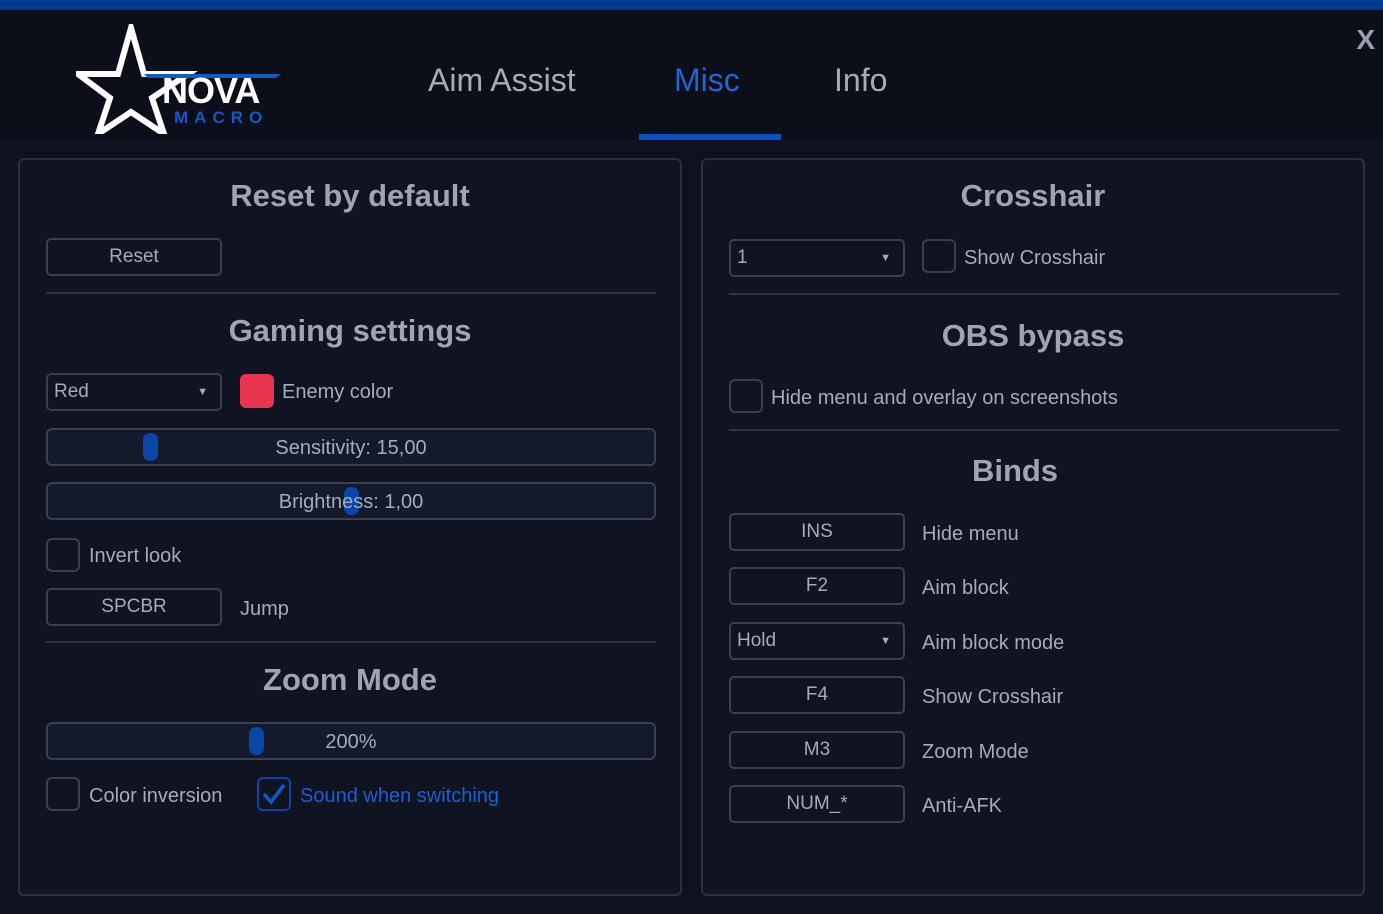 The width and height of the screenshot is (1383, 914). I want to click on obs-title: OBS bypass, so click(1033, 335).